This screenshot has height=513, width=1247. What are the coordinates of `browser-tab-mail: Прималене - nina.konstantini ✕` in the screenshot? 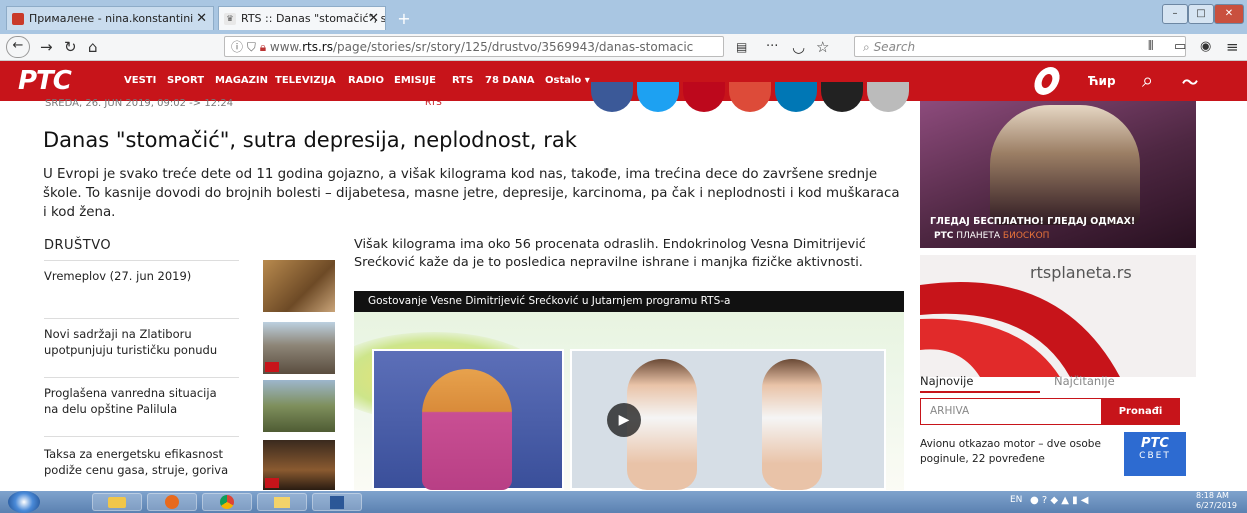 It's located at (110, 18).